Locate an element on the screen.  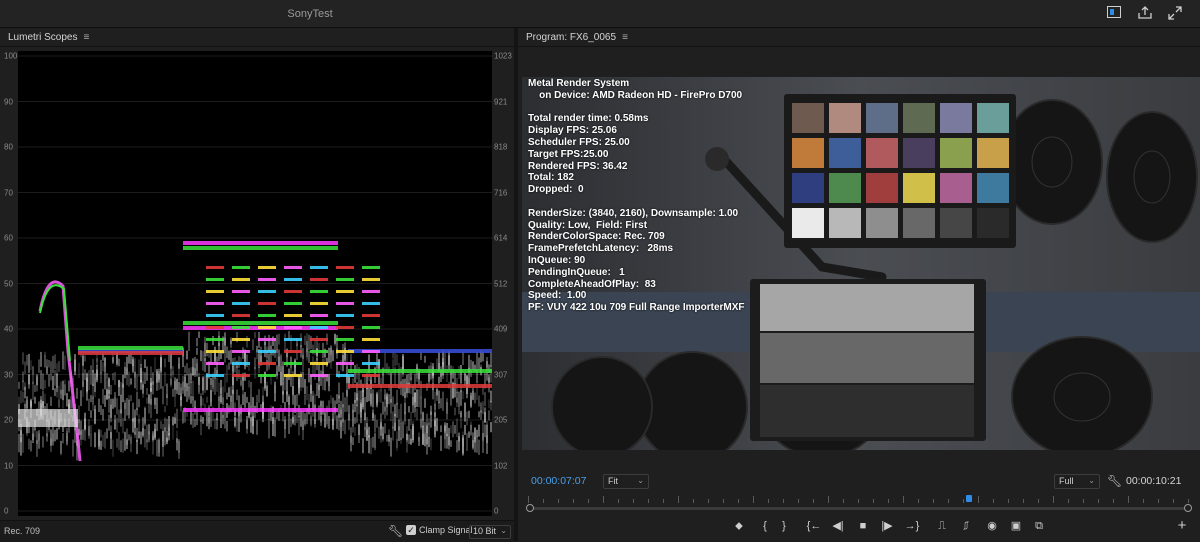
zoom-select: Fit ⌄ is located at coordinates (626, 481).